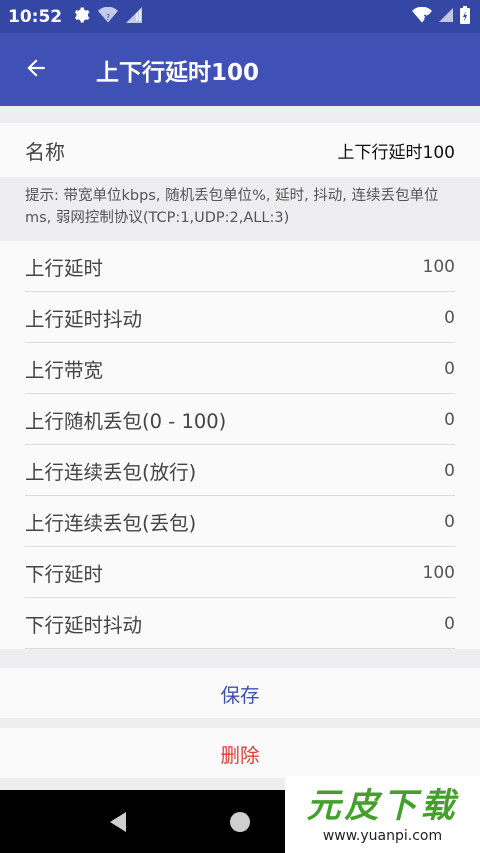  Describe the element at coordinates (64, 574) in the screenshot. I see `param-label: 下行延时` at that location.